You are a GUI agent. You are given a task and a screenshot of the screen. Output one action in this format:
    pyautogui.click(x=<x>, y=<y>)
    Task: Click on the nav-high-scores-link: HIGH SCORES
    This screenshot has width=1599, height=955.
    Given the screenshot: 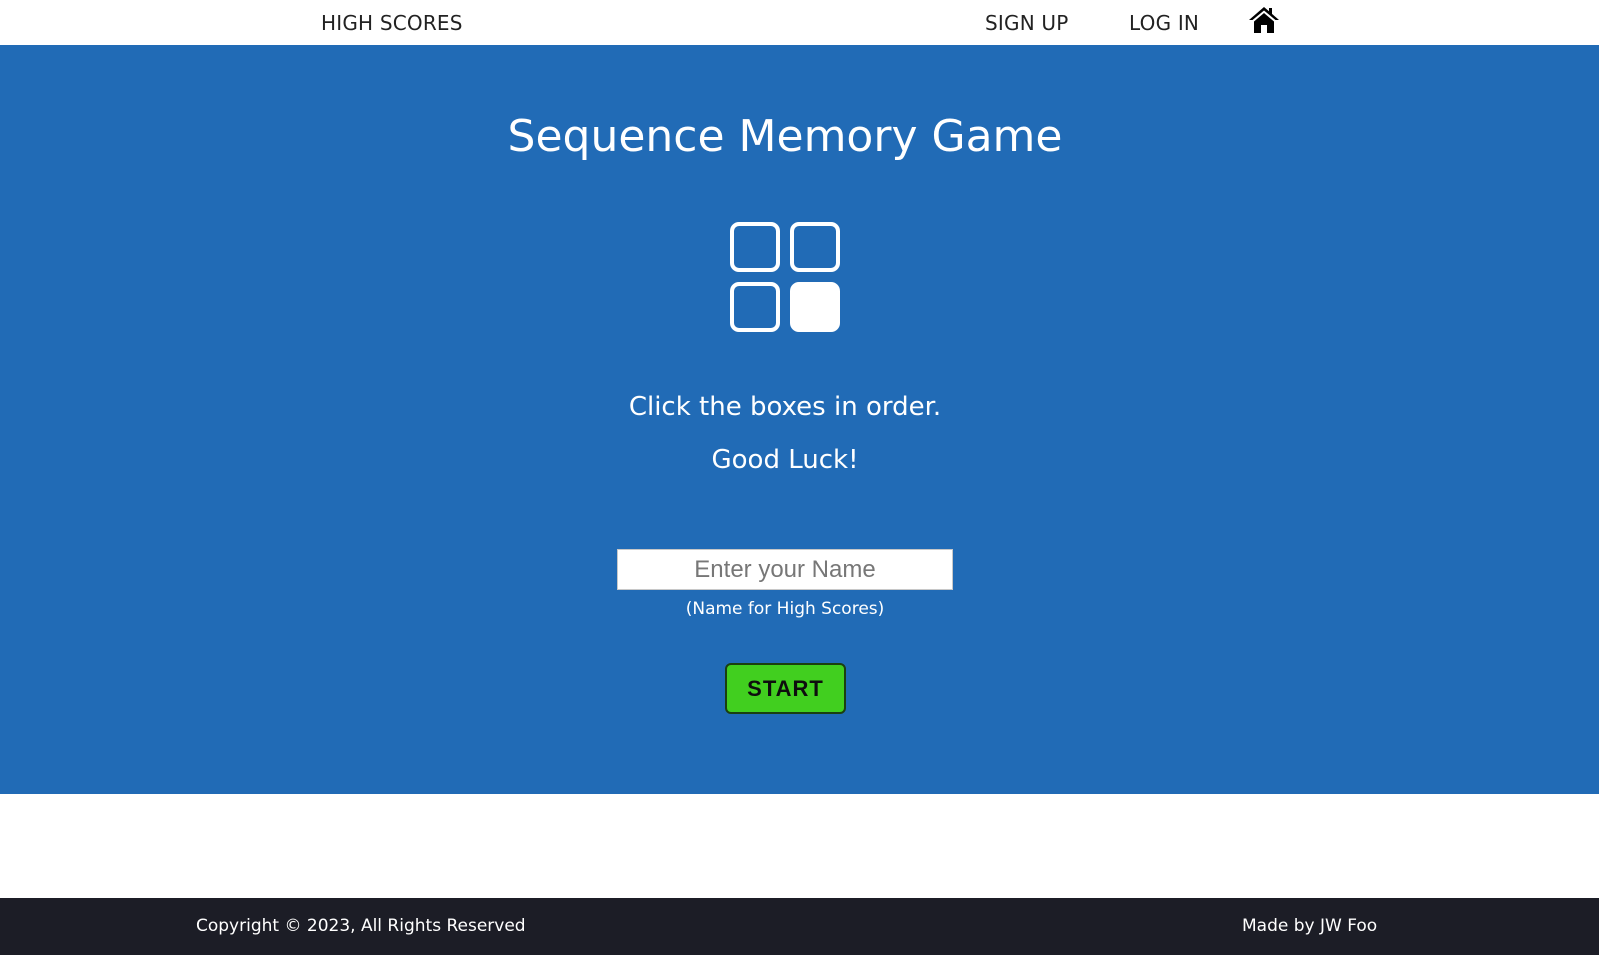 What is the action you would take?
    pyautogui.click(x=392, y=23)
    